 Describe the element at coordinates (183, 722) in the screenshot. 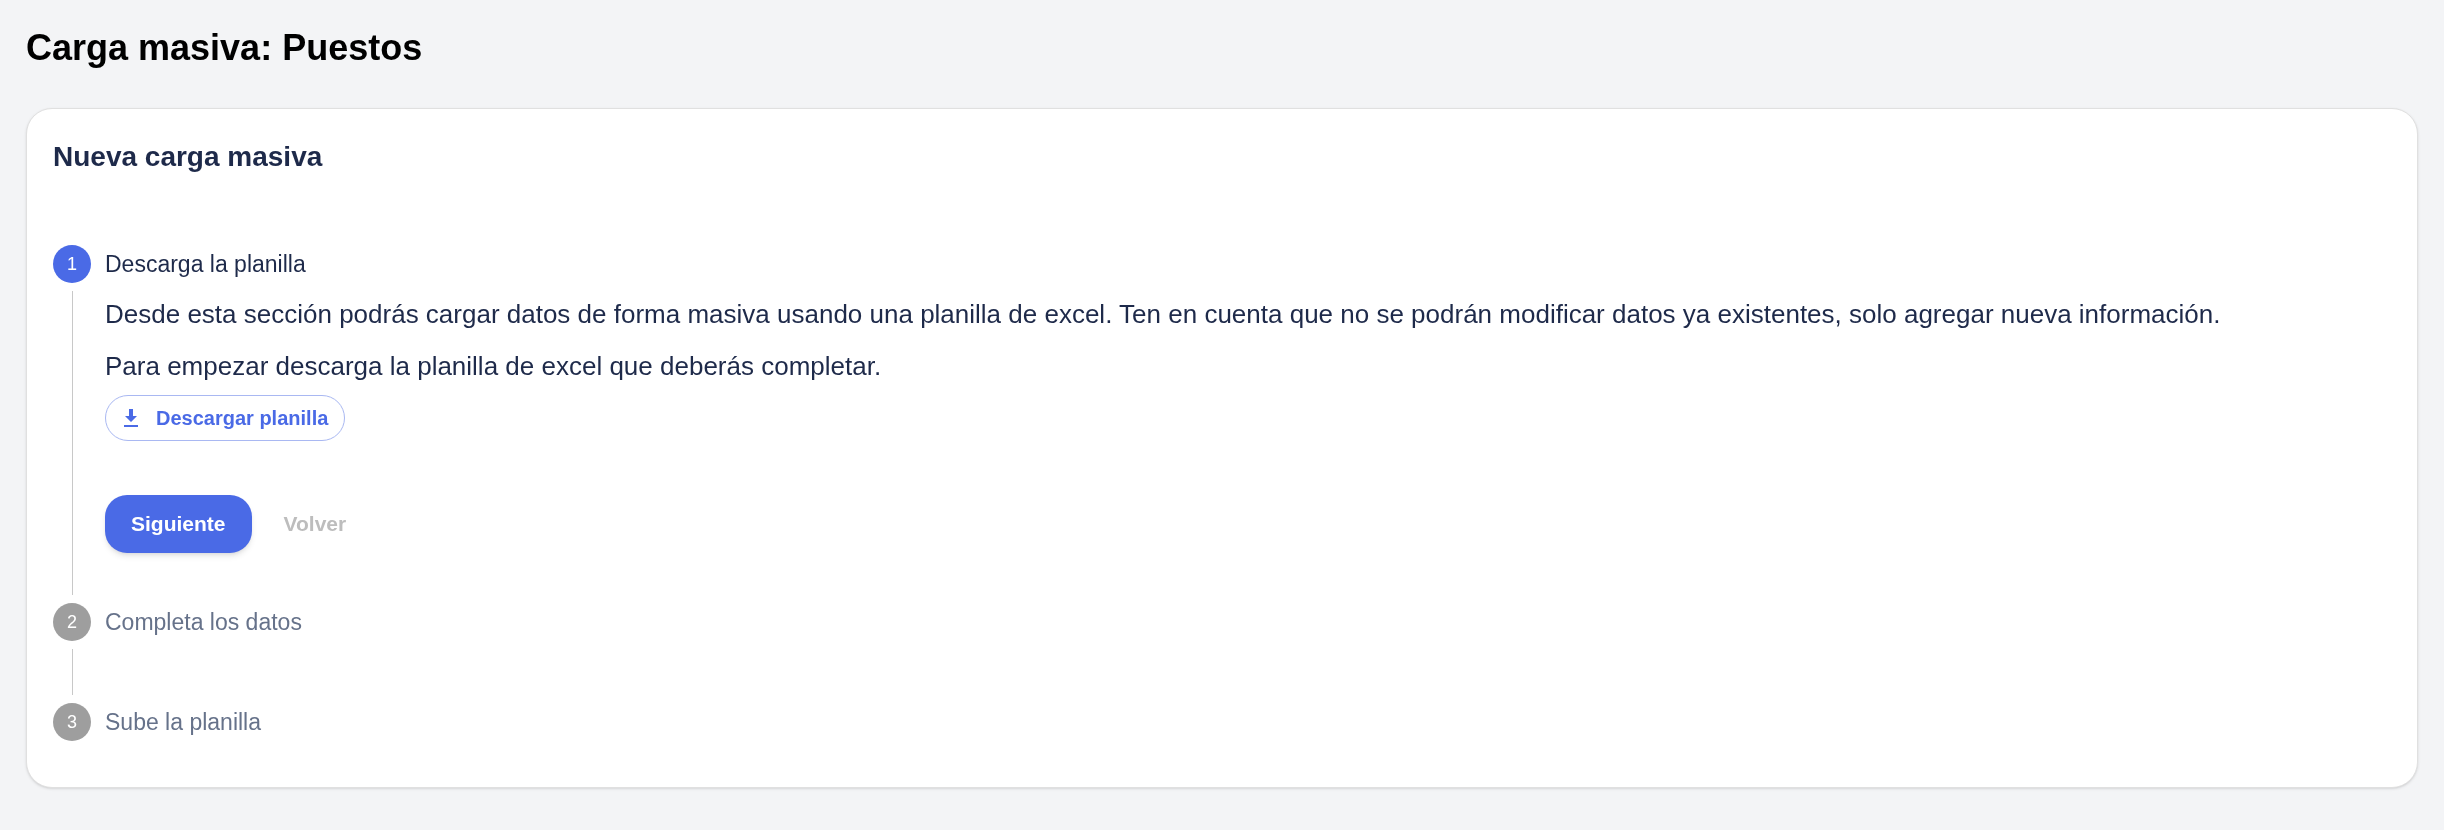

I see `step-label: Sube la planilla` at that location.